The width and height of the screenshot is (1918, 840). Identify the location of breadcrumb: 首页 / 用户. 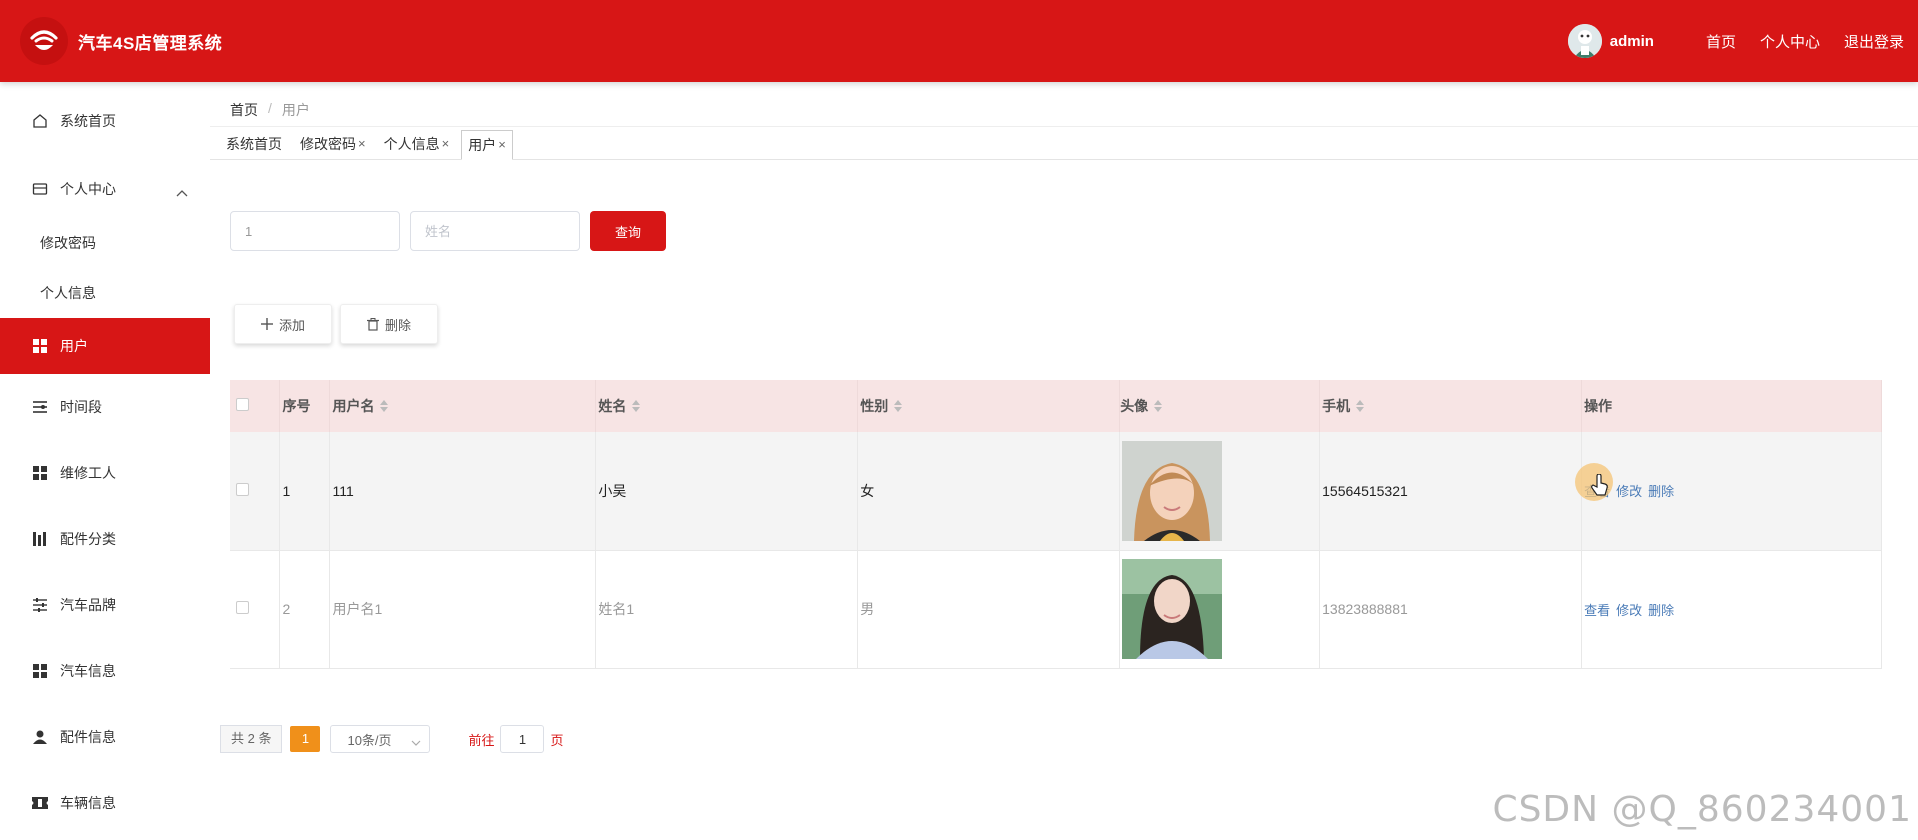
(270, 110).